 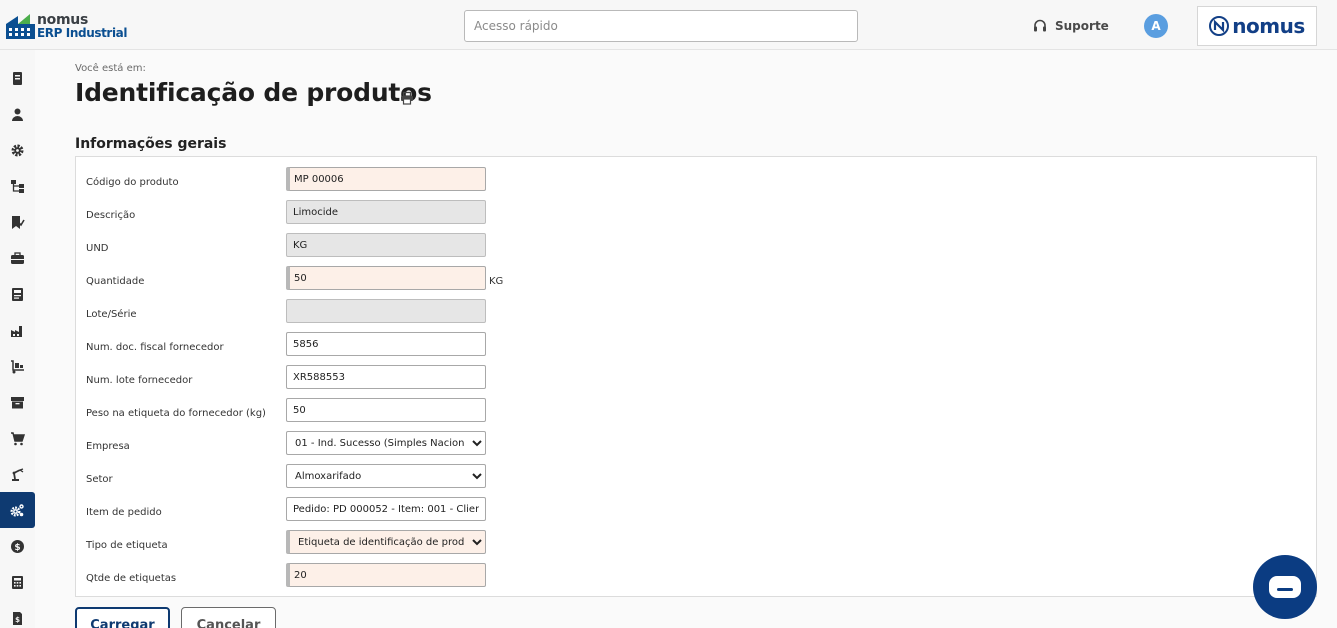 What do you see at coordinates (97, 248) in the screenshot?
I see `und-label: UND` at bounding box center [97, 248].